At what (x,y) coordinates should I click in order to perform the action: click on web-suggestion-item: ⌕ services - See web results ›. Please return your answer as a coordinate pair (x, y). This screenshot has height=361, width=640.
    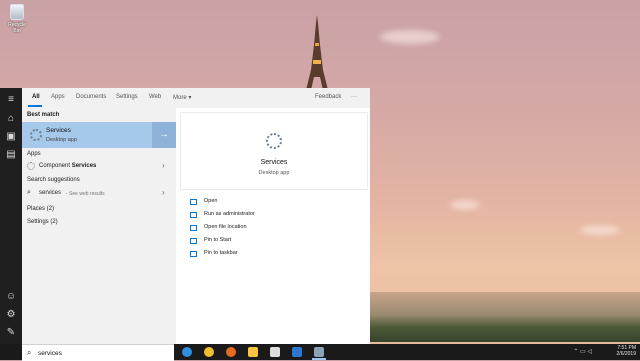
    Looking at the image, I should click on (99, 194).